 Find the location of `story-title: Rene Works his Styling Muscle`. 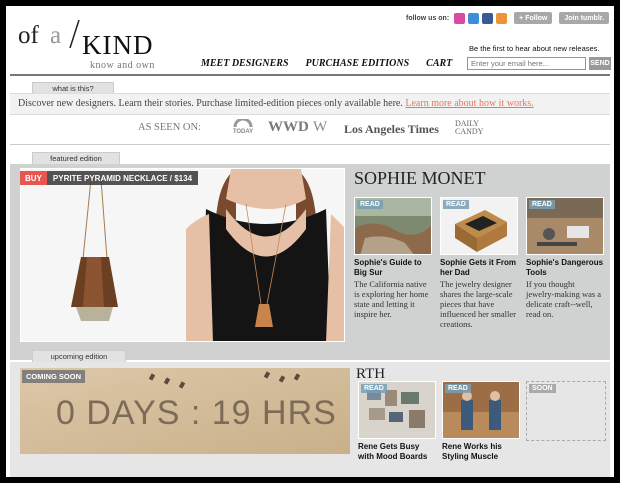

story-title: Rene Works his Styling Muscle is located at coordinates (481, 452).